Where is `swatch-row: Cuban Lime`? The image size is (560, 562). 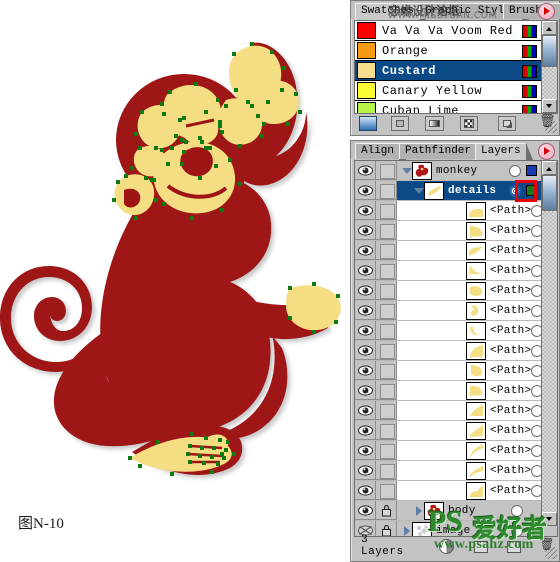 swatch-row: Cuban Lime is located at coordinates (448, 107).